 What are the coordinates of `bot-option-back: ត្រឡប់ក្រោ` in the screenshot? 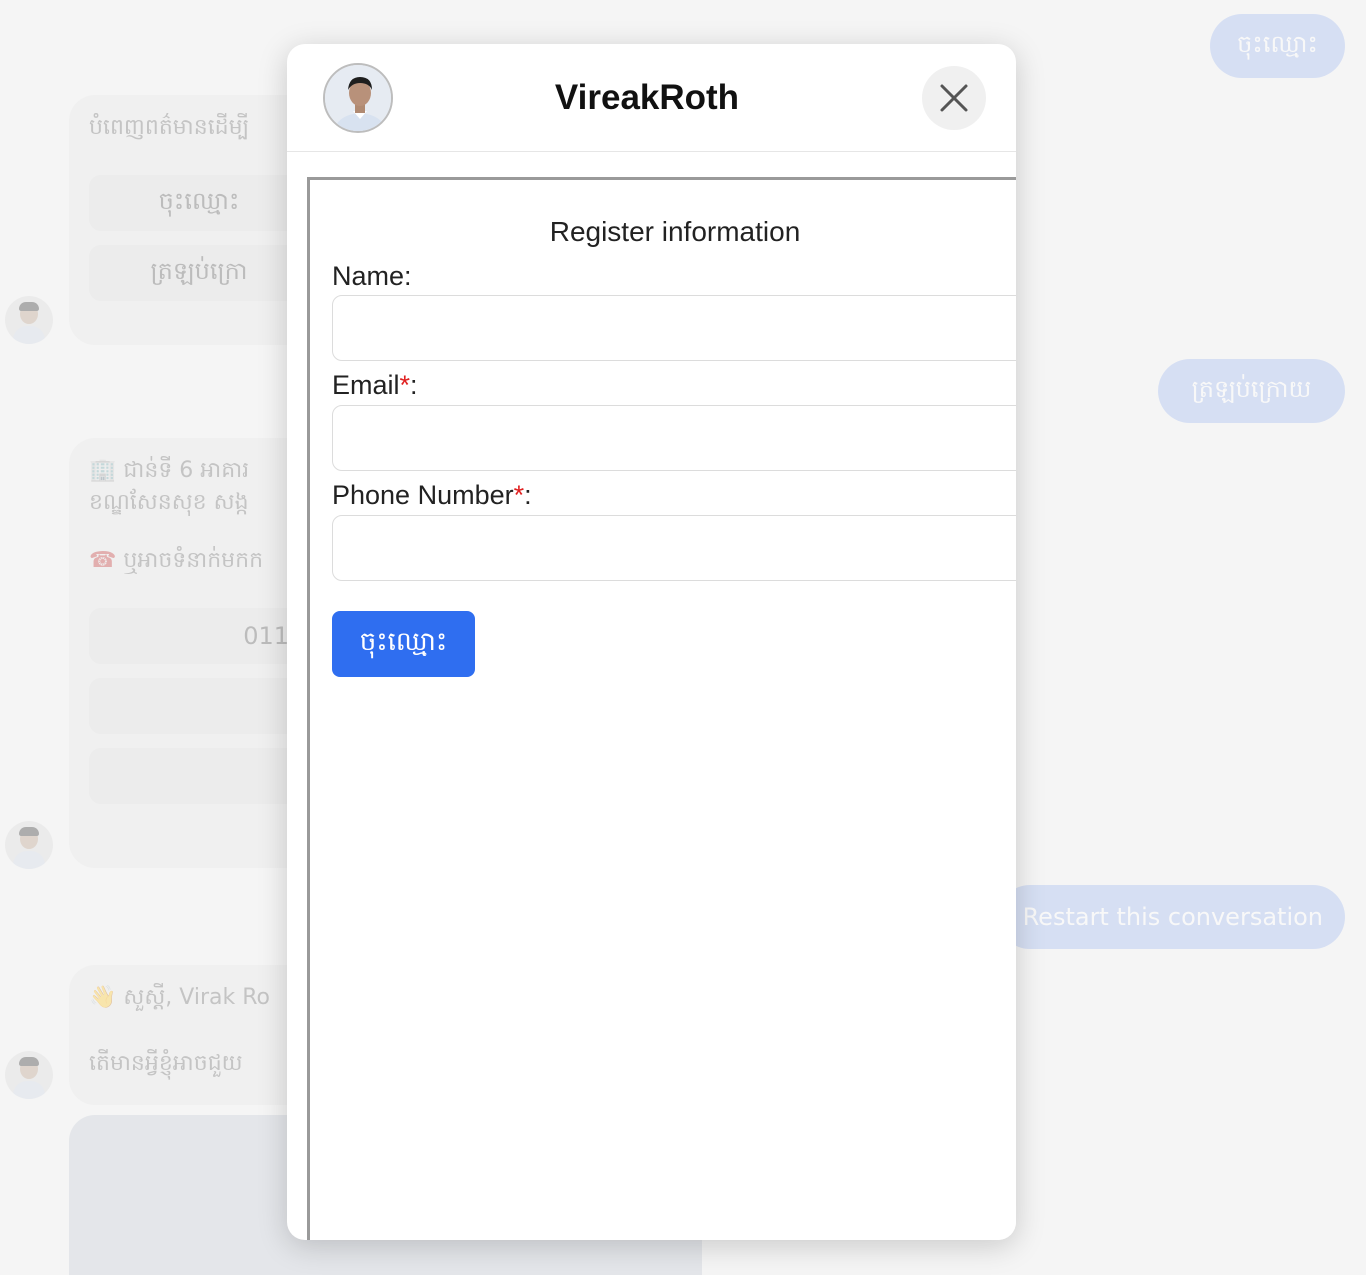 It's located at (199, 273).